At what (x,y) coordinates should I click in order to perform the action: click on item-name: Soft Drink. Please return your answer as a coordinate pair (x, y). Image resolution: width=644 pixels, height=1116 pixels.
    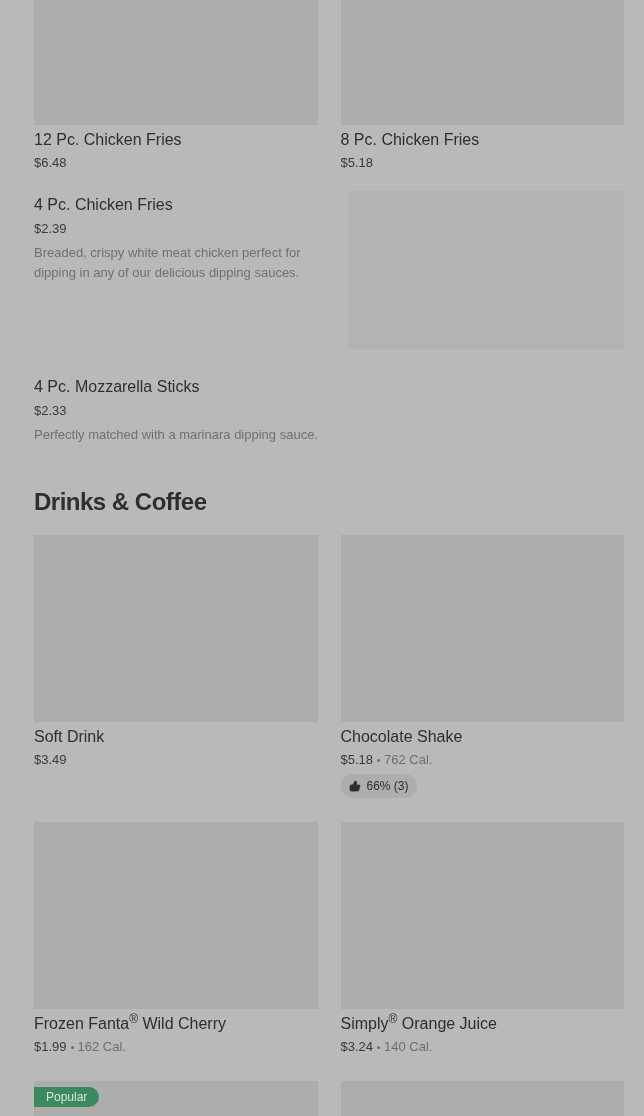
    Looking at the image, I should click on (176, 737).